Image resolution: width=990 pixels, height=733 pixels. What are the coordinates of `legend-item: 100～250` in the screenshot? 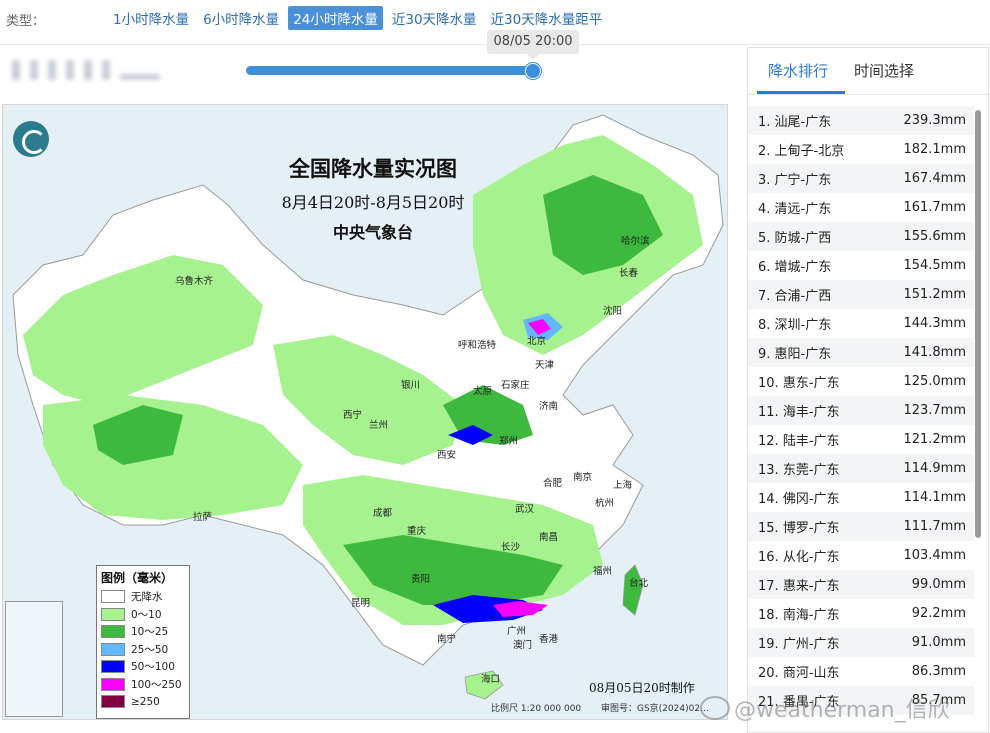 It's located at (143, 685).